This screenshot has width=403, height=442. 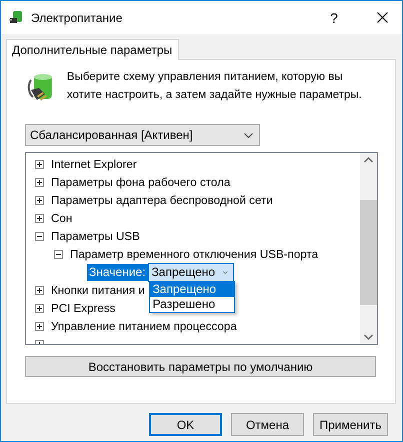 What do you see at coordinates (334, 18) in the screenshot?
I see `help-button: ?` at bounding box center [334, 18].